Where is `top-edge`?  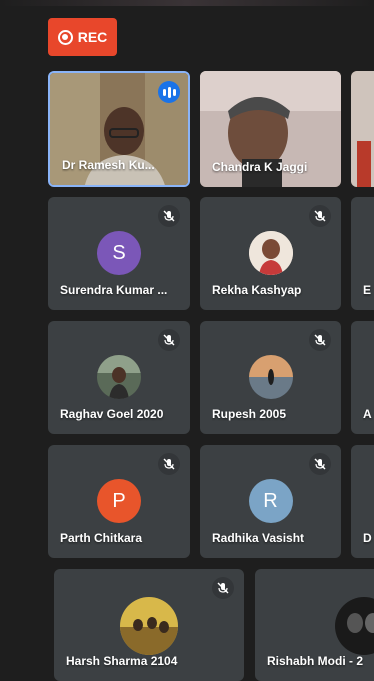 top-edge is located at coordinates (187, 3).